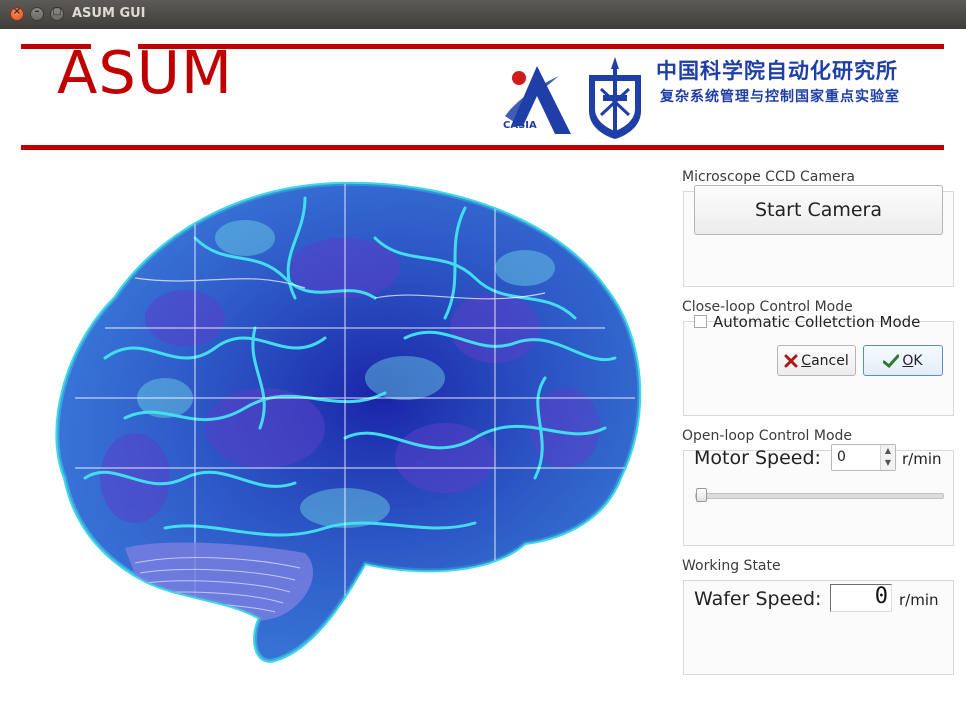  Describe the element at coordinates (700, 321) in the screenshot. I see `auto-collection-checkbox` at that location.